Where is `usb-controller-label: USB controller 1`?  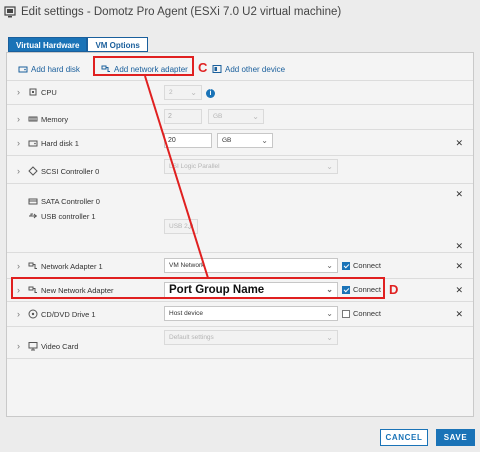 usb-controller-label: USB controller 1 is located at coordinates (62, 216).